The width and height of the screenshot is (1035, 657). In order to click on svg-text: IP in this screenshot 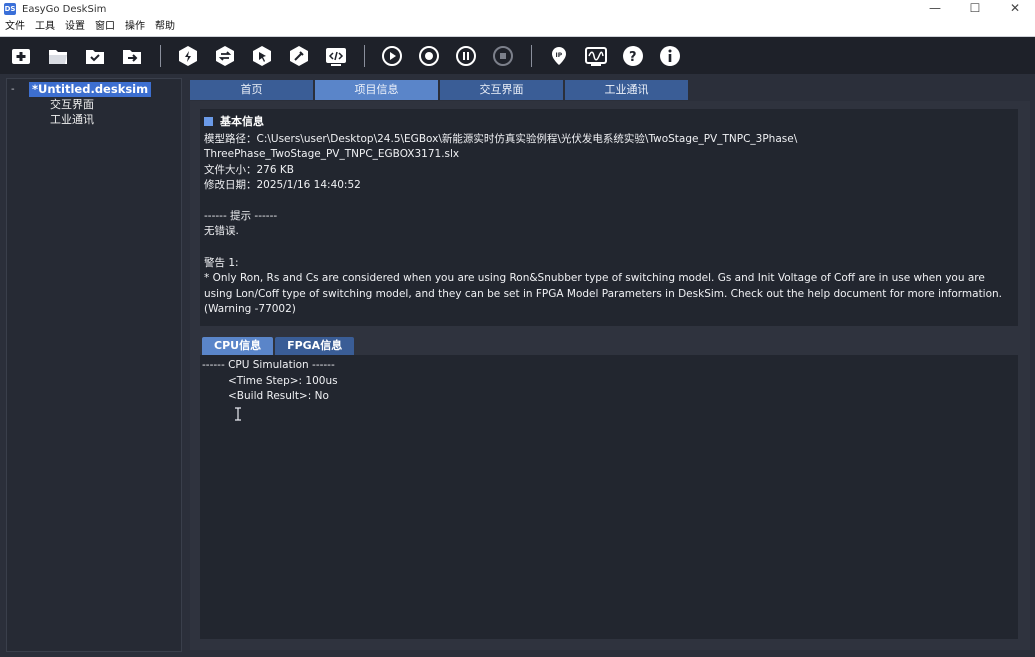, I will do `click(559, 55)`.